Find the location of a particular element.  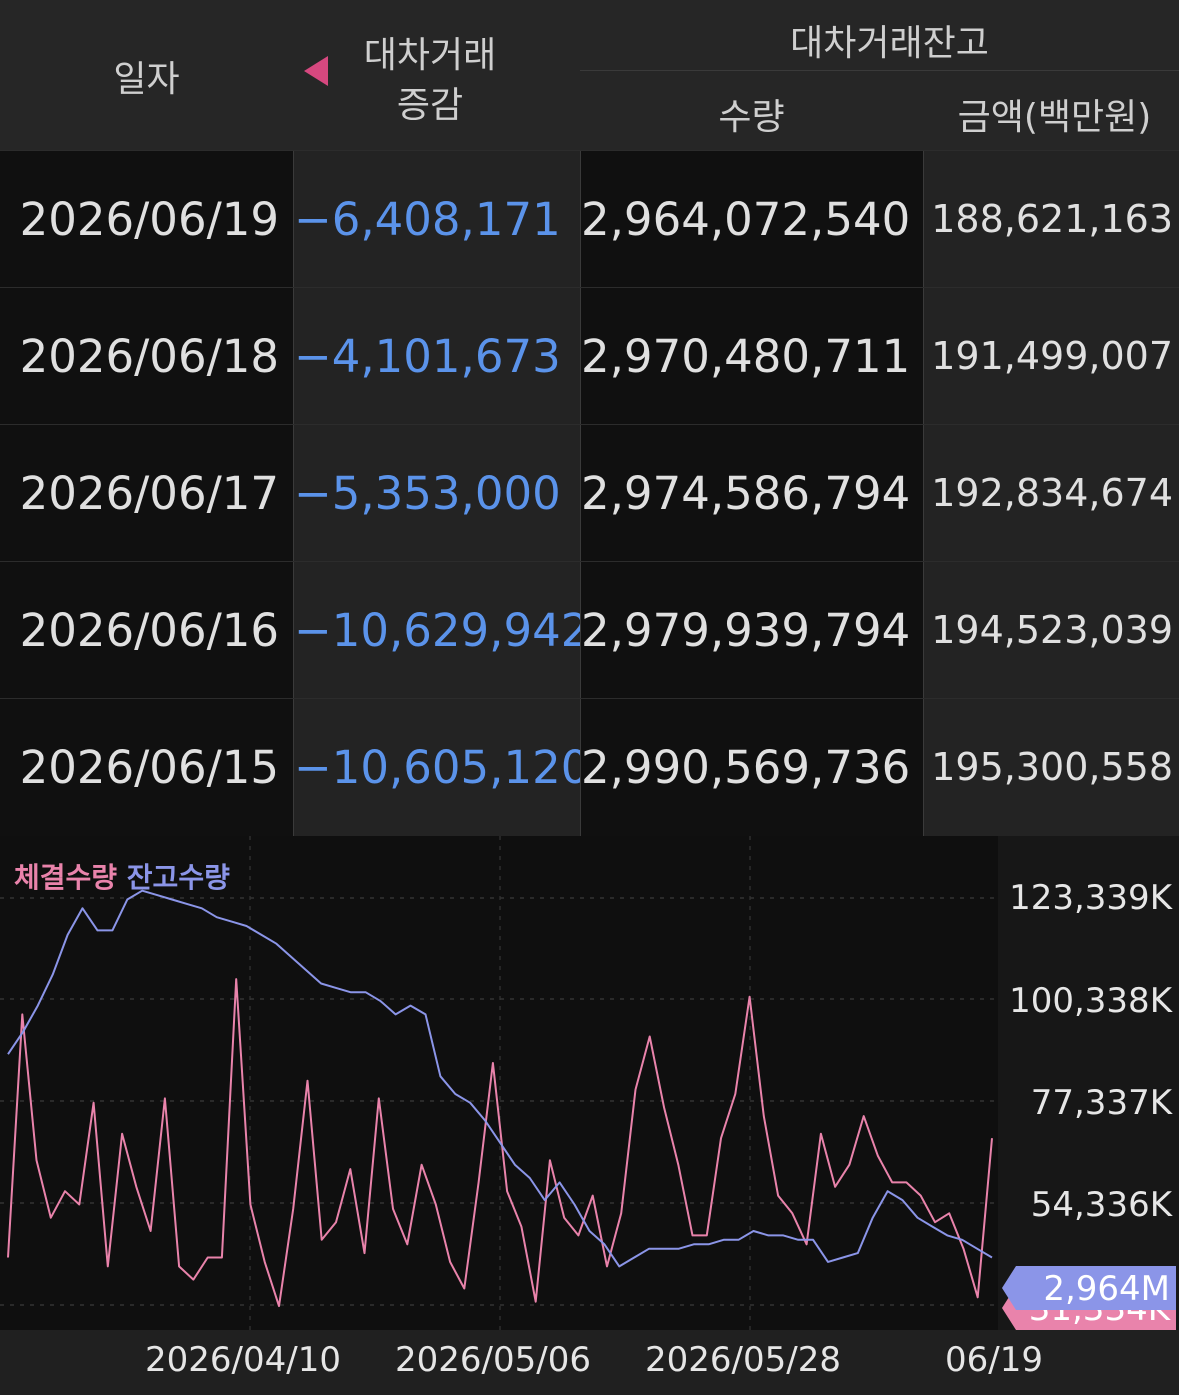

row-change: −4,101,673 is located at coordinates (436, 356).